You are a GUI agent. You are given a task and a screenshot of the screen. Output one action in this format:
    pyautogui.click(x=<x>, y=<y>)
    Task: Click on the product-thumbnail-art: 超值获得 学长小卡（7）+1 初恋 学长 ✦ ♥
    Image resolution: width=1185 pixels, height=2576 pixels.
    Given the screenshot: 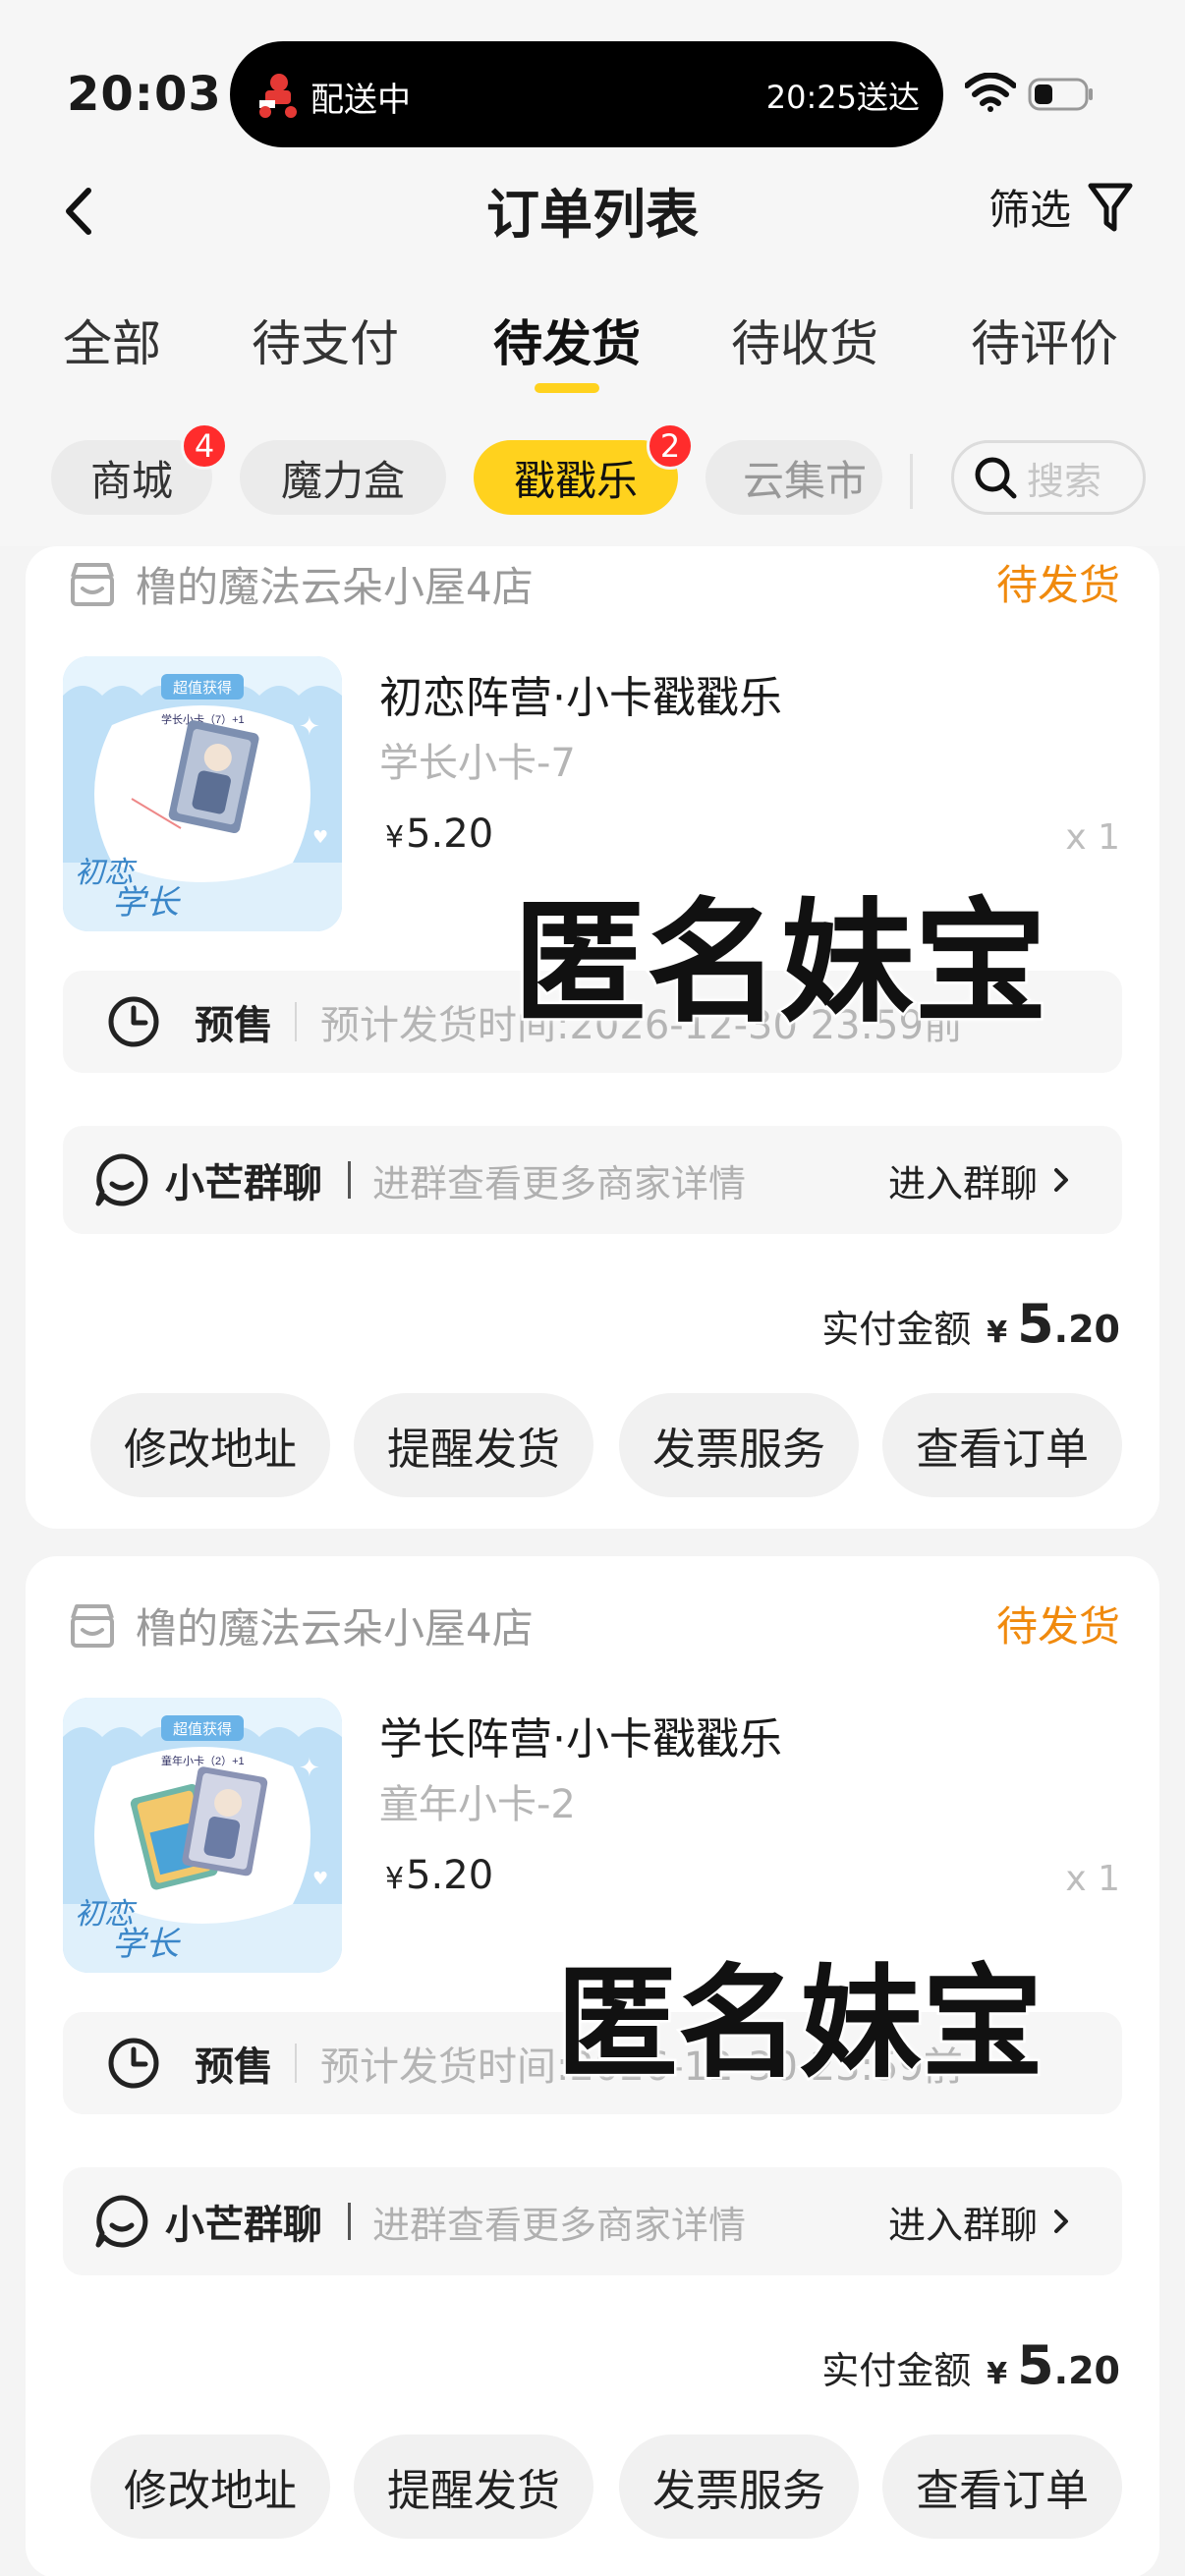 What is the action you would take?
    pyautogui.click(x=202, y=793)
    